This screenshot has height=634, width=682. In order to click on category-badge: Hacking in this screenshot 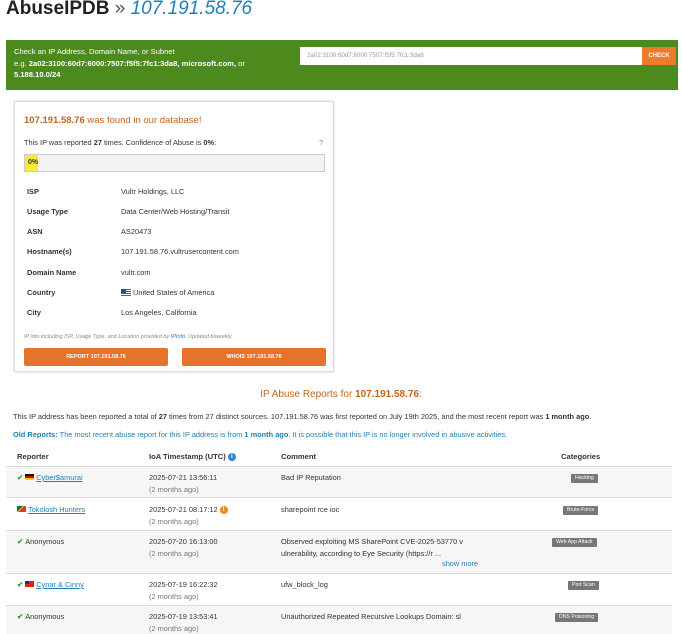, I will do `click(584, 478)`.